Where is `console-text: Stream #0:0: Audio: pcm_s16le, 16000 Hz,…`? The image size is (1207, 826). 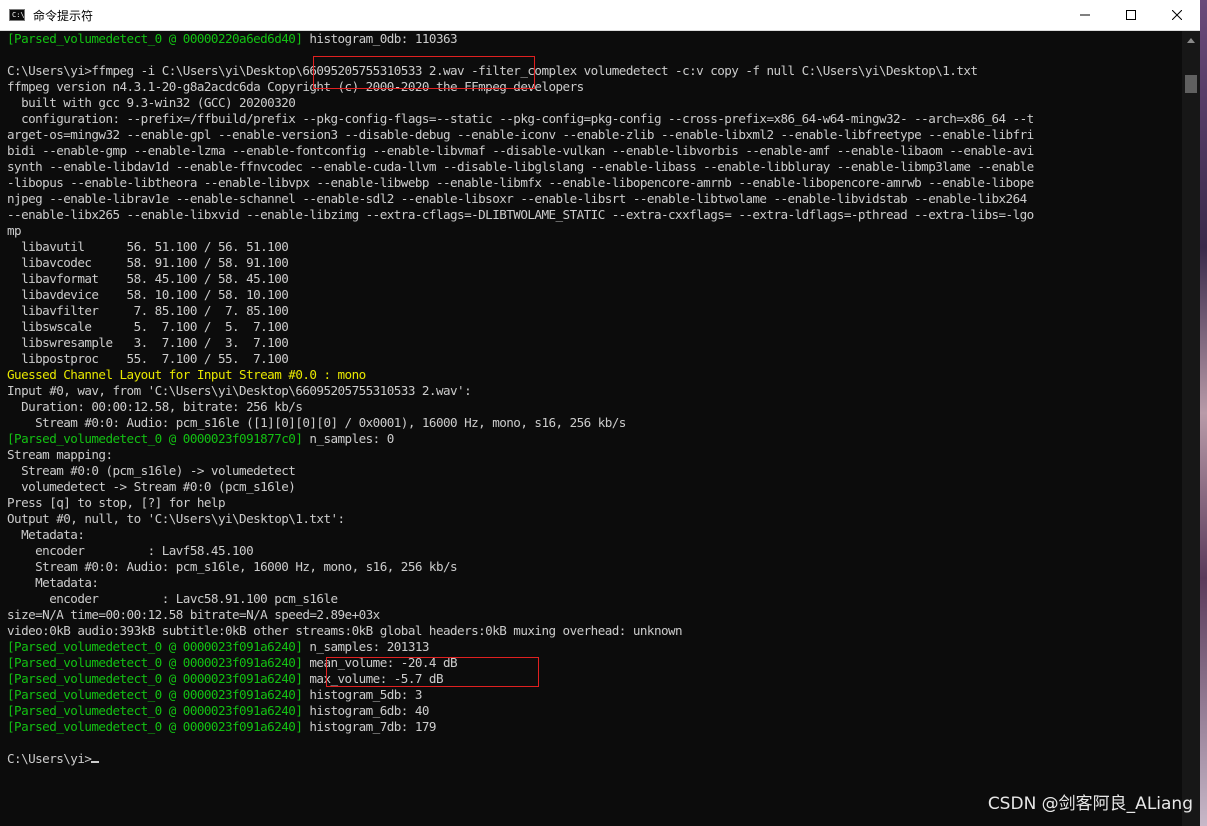 console-text: Stream #0:0: Audio: pcm_s16le, 16000 Hz,… is located at coordinates (232, 566).